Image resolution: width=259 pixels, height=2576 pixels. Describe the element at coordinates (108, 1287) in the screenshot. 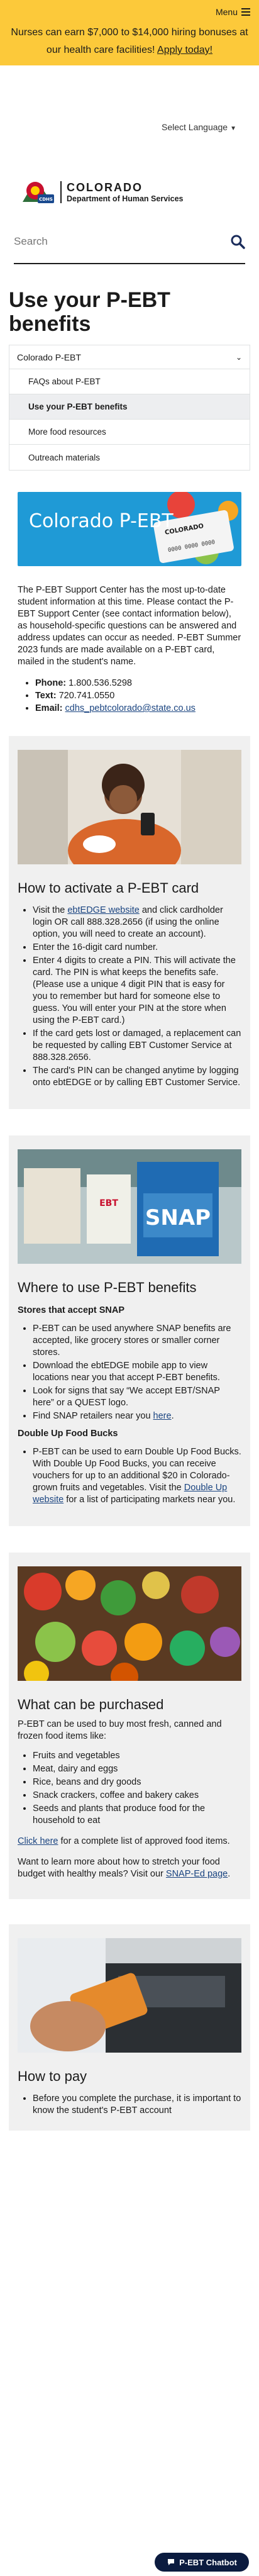

I see `where-title: Where to use P-EBT benefits` at that location.